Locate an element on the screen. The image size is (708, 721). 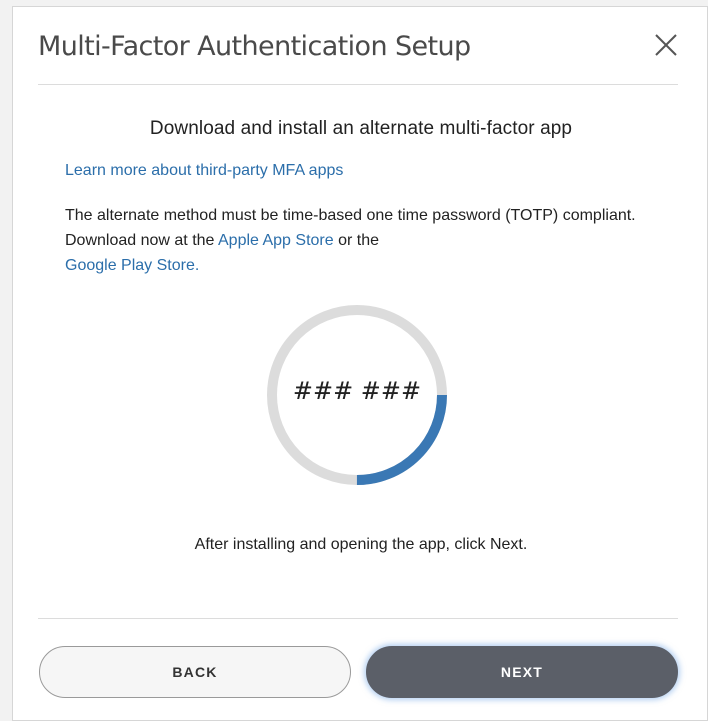
learn-more-link: Learn more about third-party MFA apps is located at coordinates (204, 171).